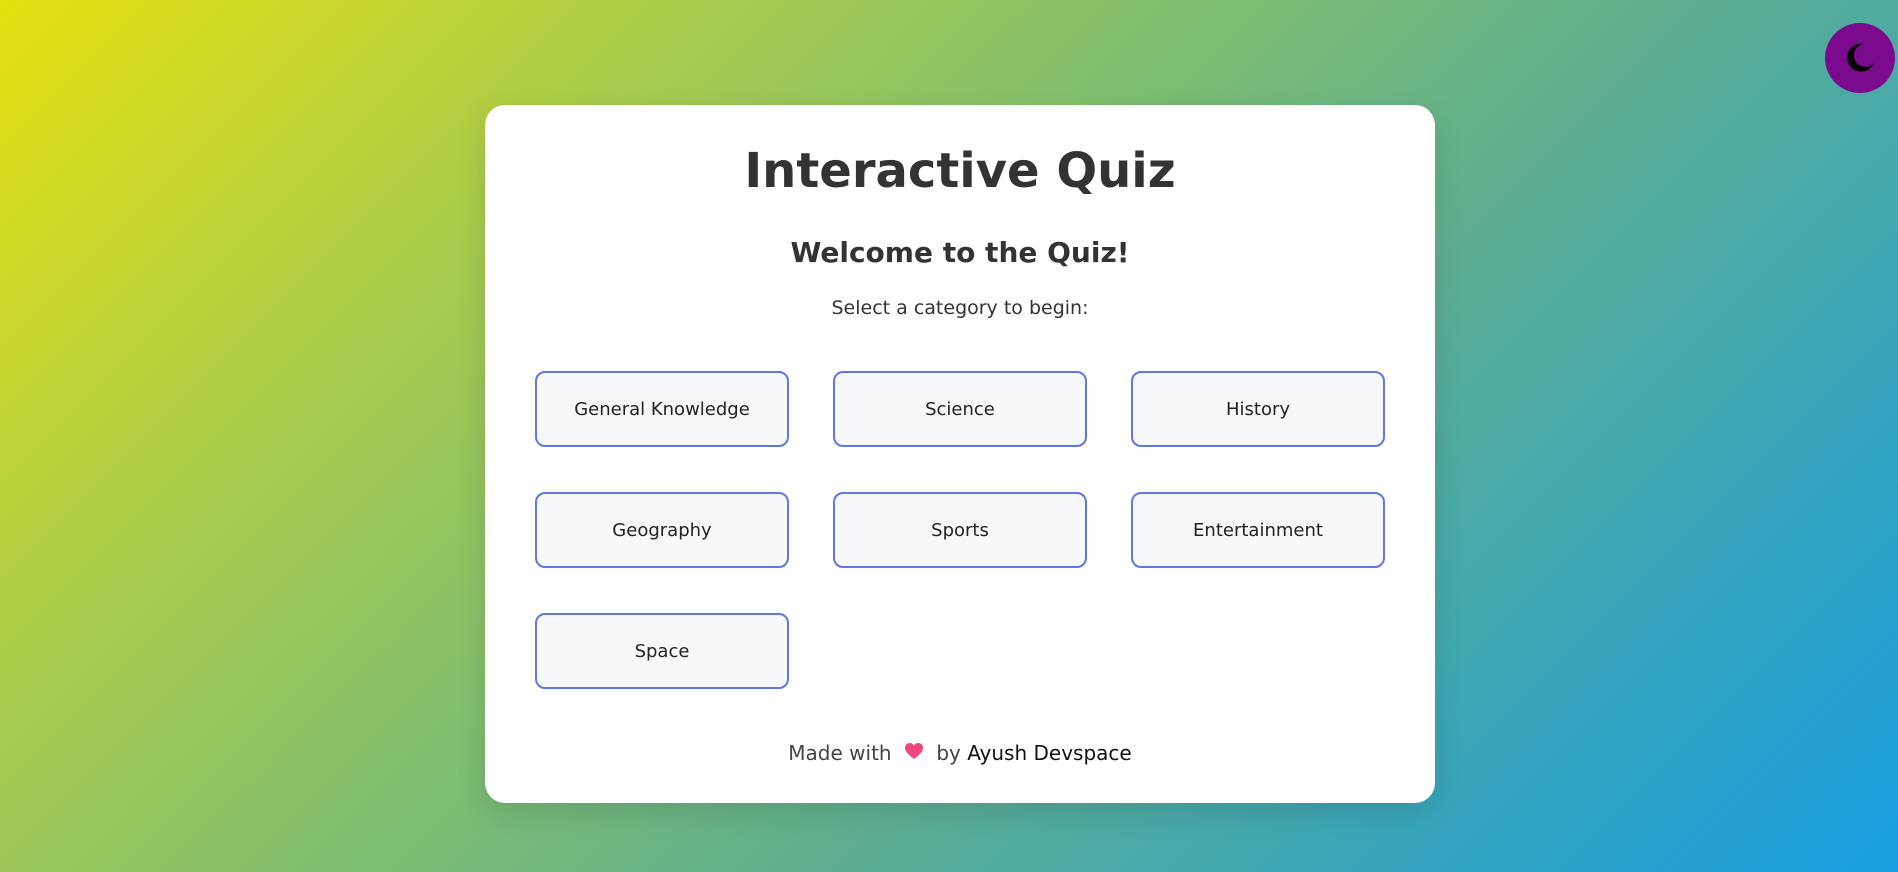 The image size is (1898, 872). What do you see at coordinates (948, 753) in the screenshot?
I see `footer-by: by` at bounding box center [948, 753].